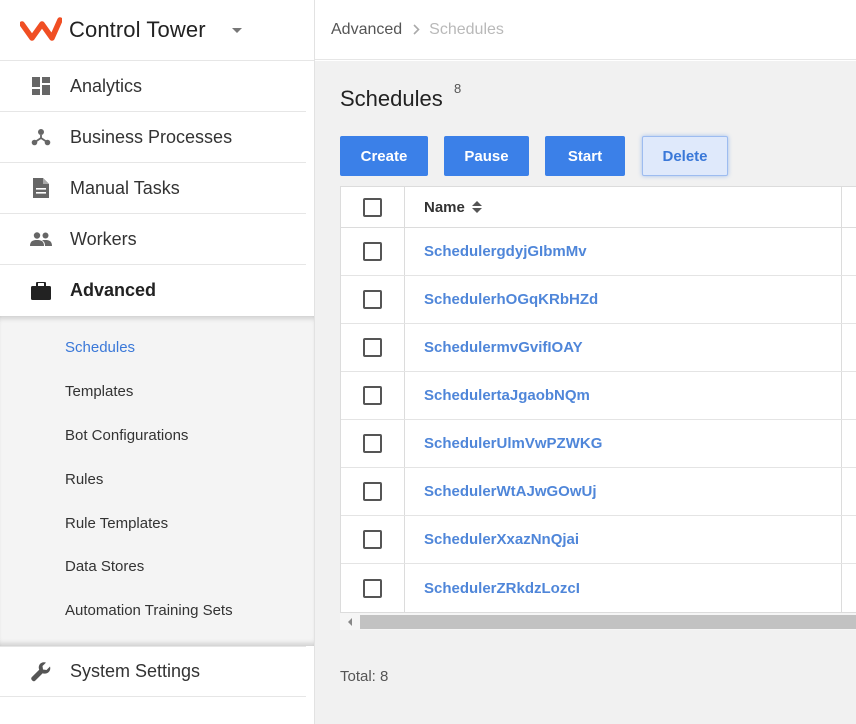 The height and width of the screenshot is (724, 856). What do you see at coordinates (598, 348) in the screenshot?
I see `table-row: SchedulermvGvifIOAY` at bounding box center [598, 348].